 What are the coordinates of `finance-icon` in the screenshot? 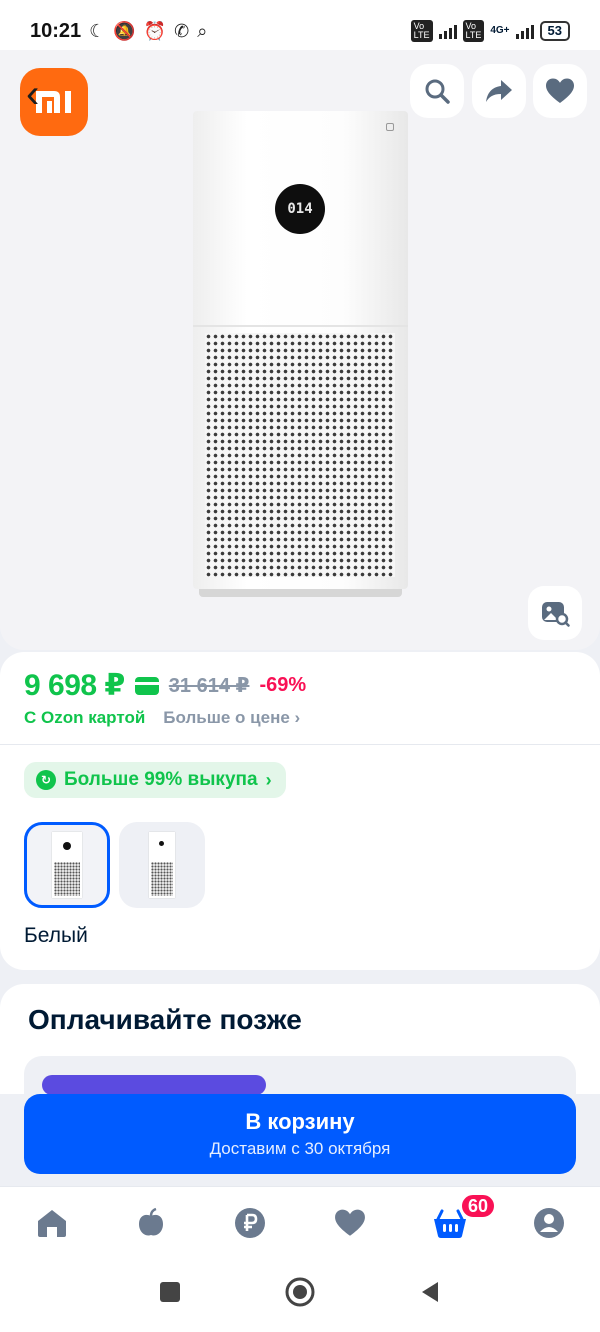 It's located at (250, 1223).